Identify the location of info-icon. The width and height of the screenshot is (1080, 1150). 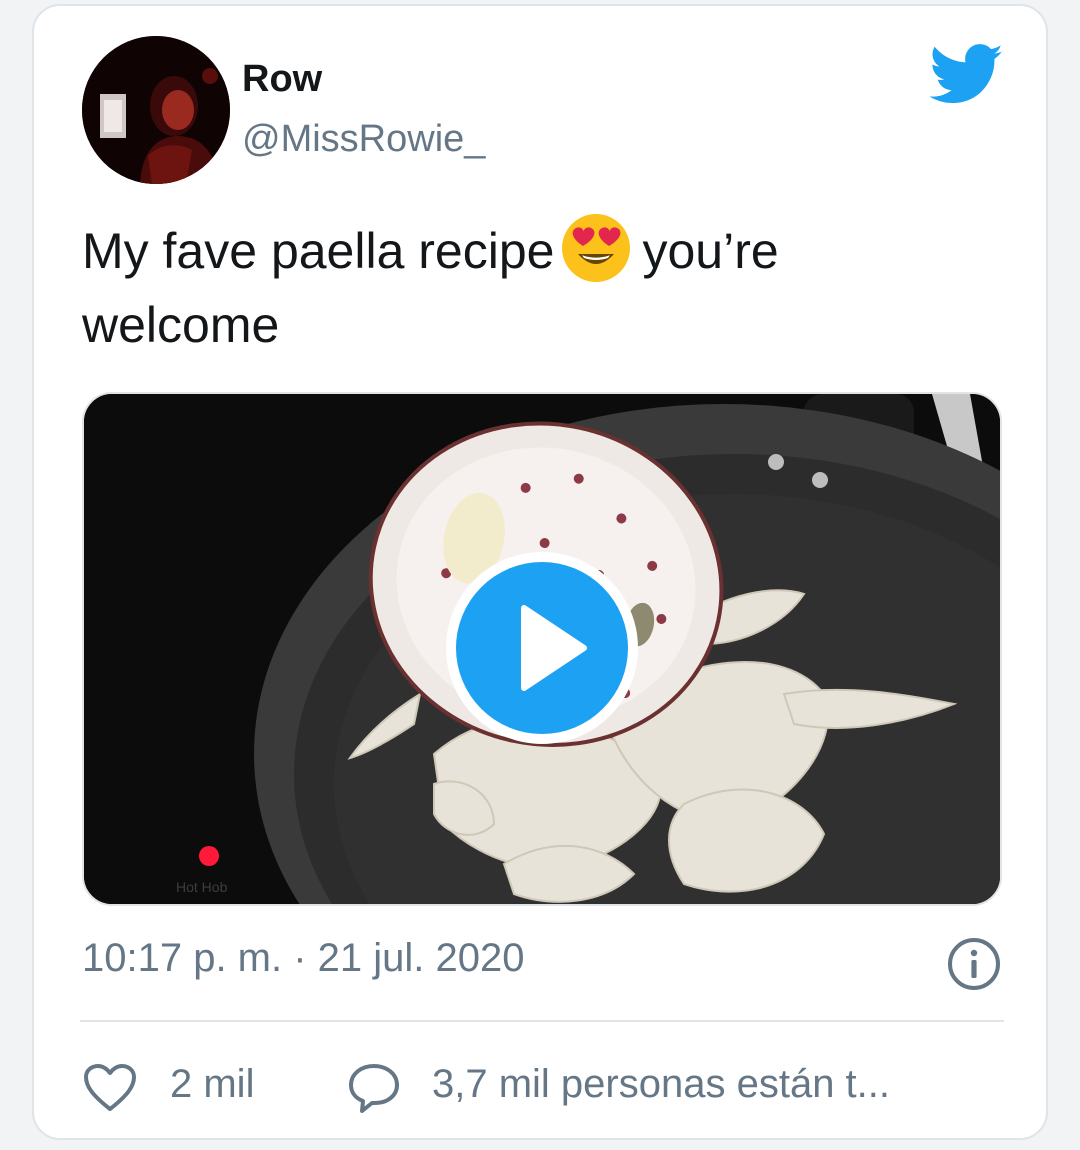
(974, 964).